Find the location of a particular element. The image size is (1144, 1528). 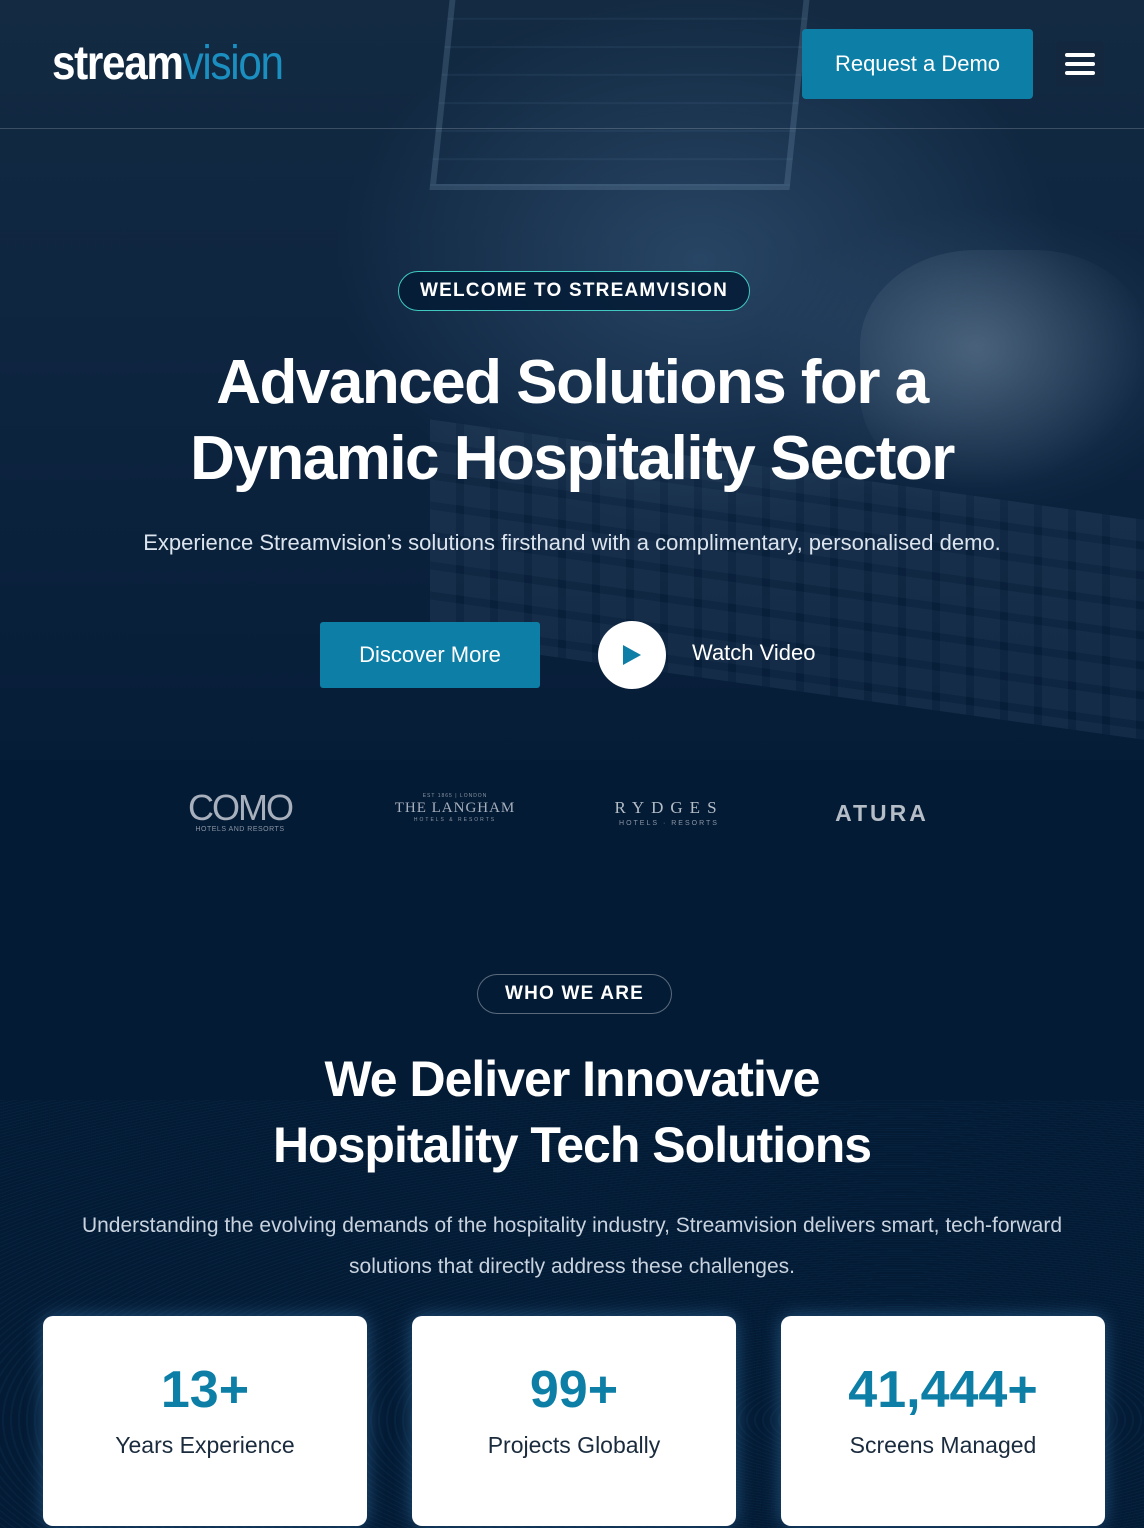

brand-logo-rydges: RYDGES HOTELS · RESORTS is located at coordinates (669, 812).